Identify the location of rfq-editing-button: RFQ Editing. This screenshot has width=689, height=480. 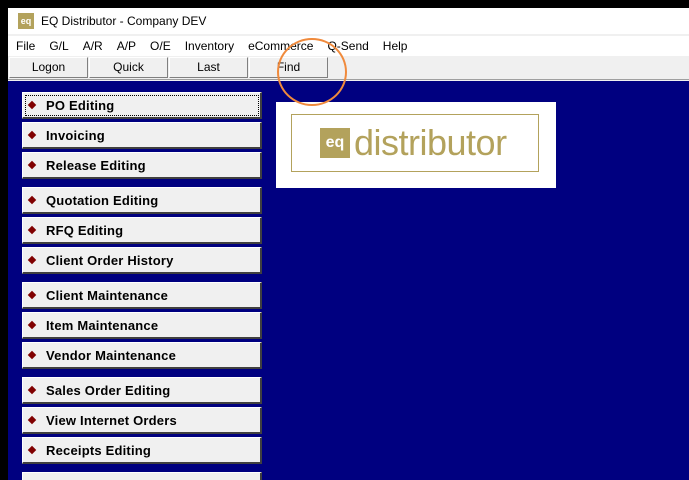
(142, 230).